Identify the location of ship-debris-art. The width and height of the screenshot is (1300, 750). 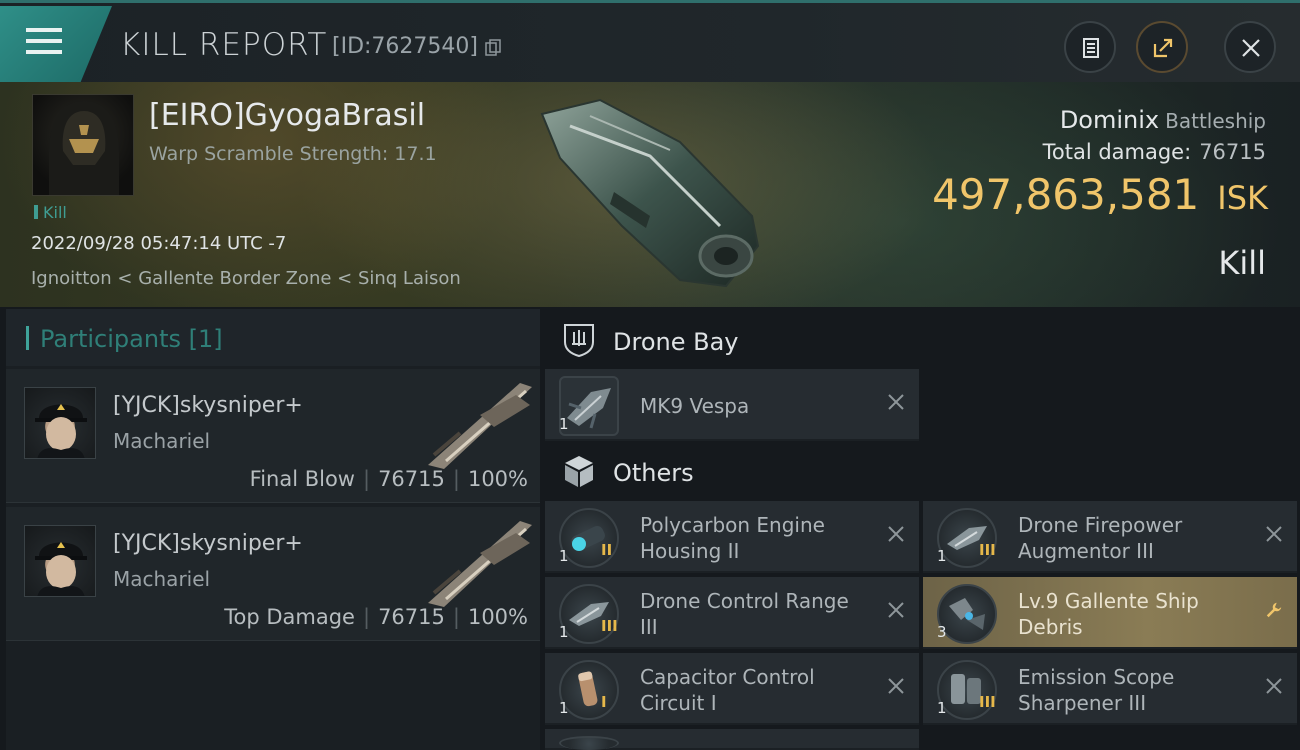
(967, 614).